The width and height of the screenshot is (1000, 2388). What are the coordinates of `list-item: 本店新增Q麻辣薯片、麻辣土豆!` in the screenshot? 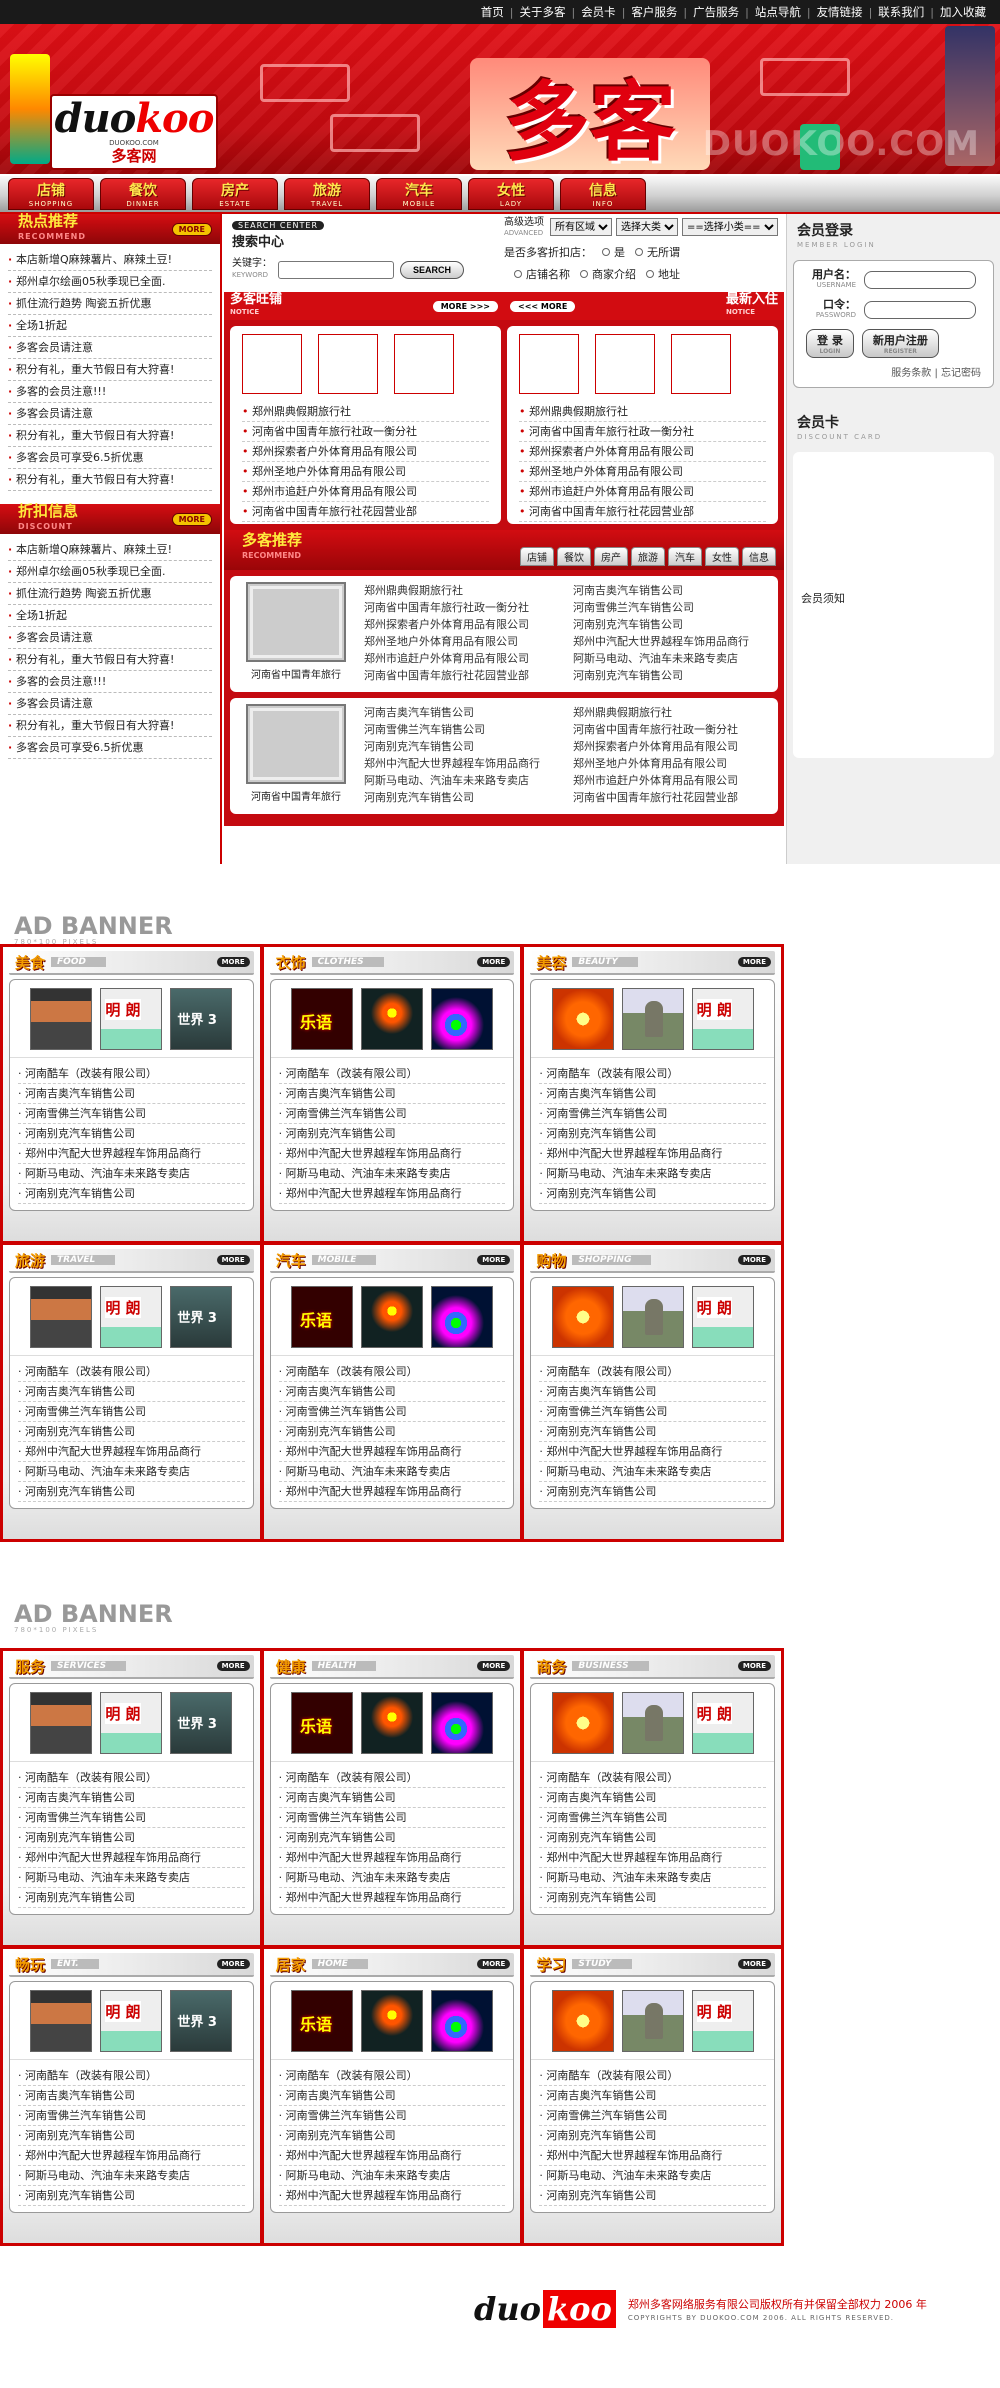 It's located at (110, 260).